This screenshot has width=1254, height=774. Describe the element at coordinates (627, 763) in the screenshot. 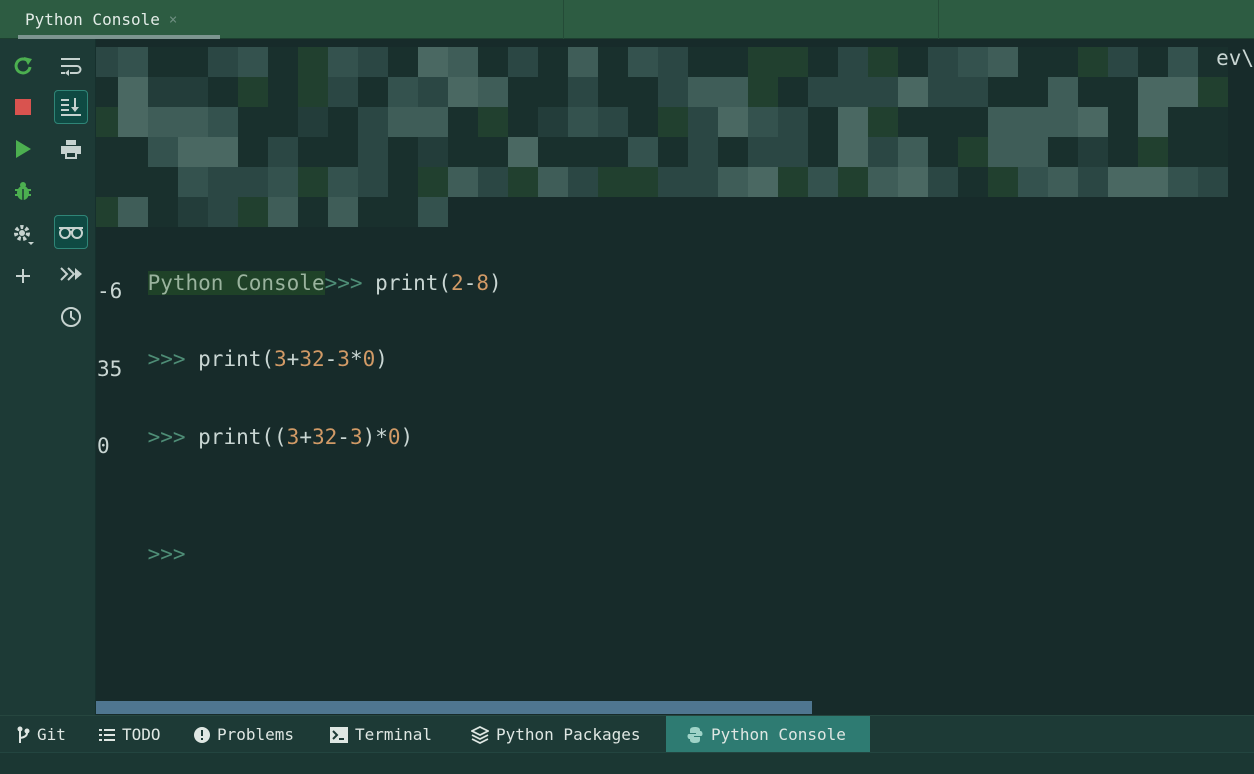

I see `status-bar` at that location.